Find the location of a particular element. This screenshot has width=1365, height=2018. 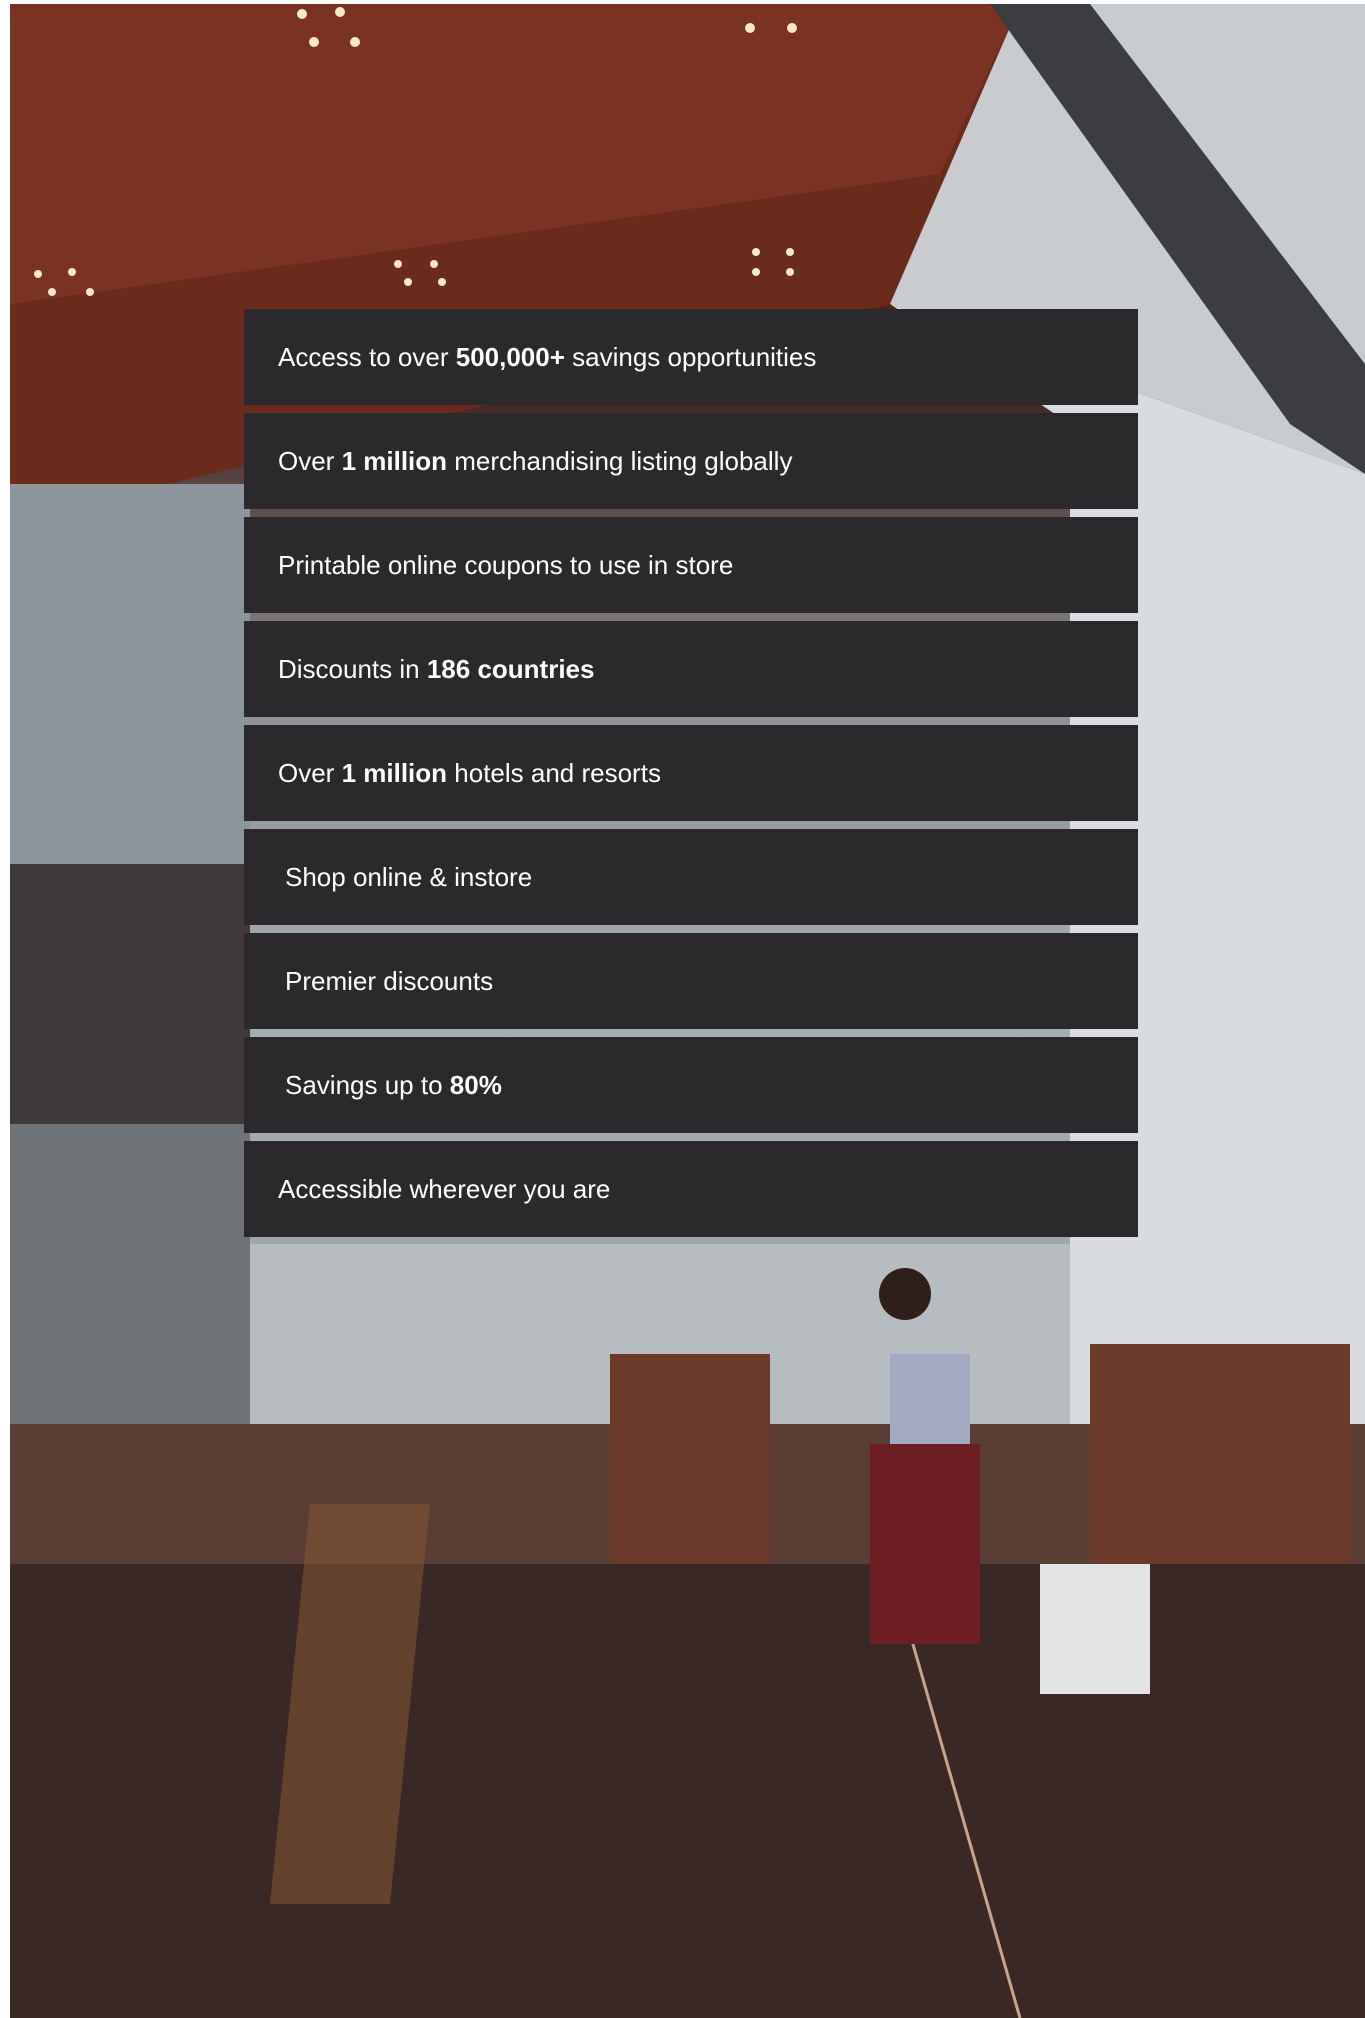

benefit-accessible-anywhere: Accessible wherever you are is located at coordinates (691, 1189).